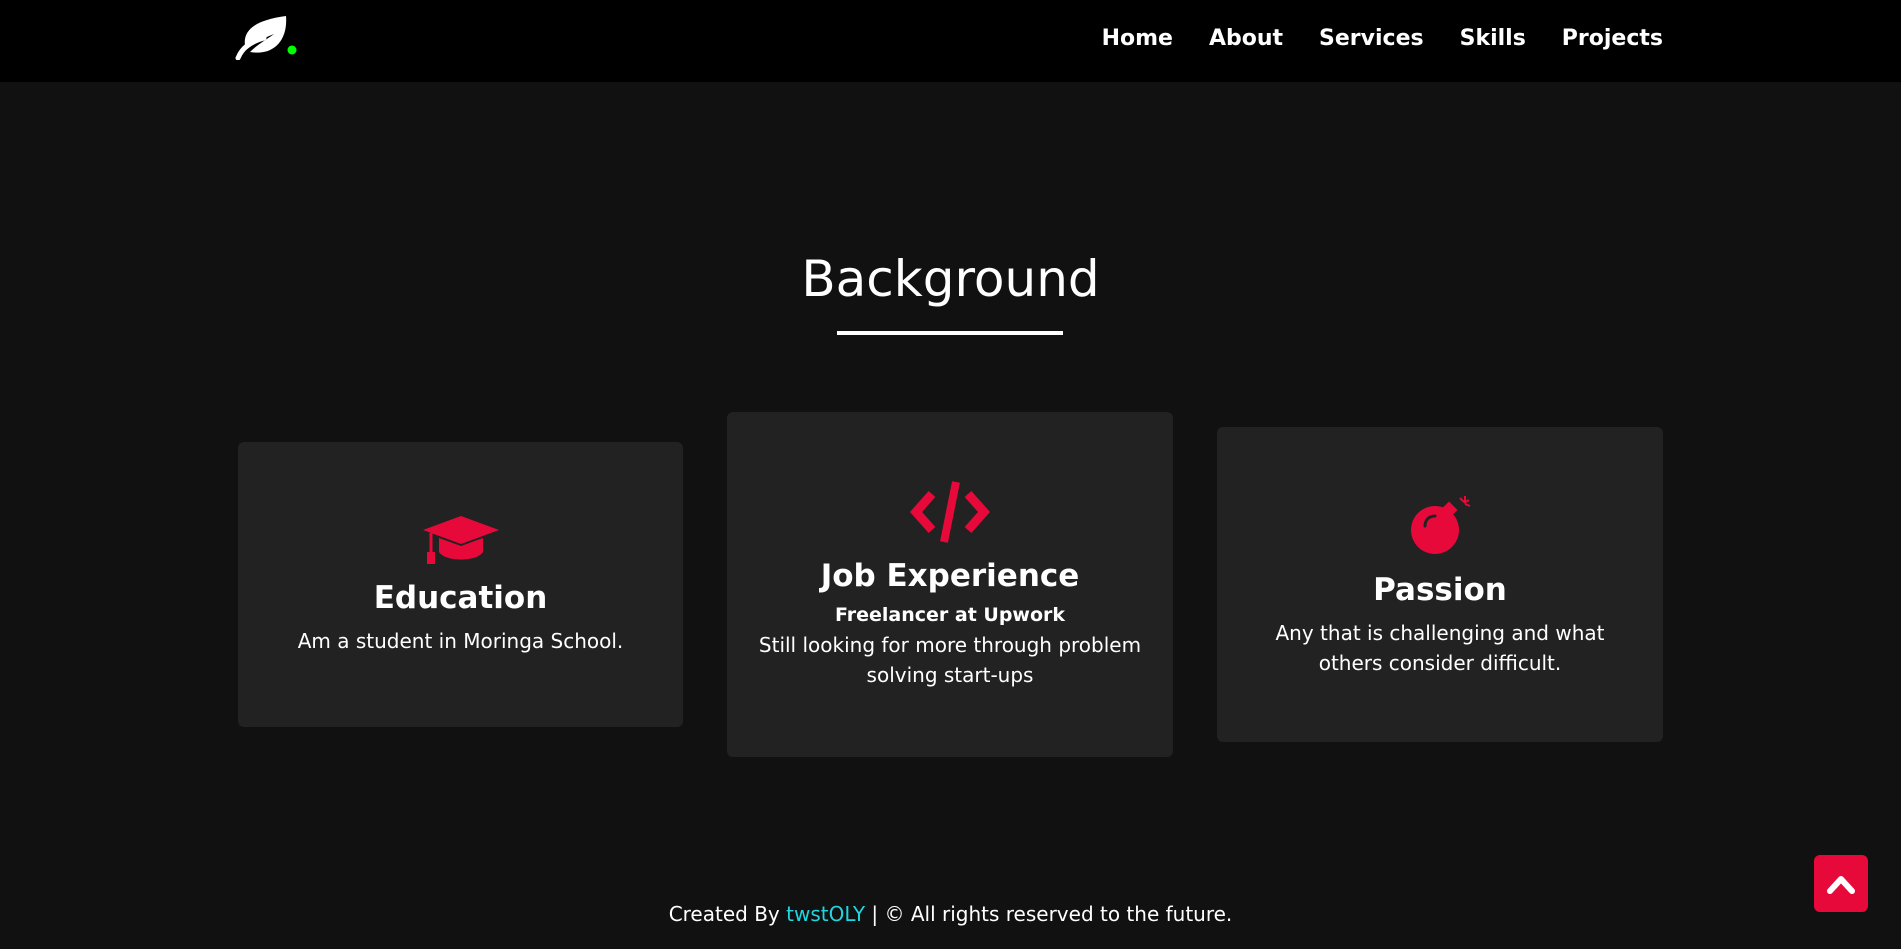 This screenshot has height=949, width=1901. What do you see at coordinates (1246, 38) in the screenshot?
I see `nav-about: About` at bounding box center [1246, 38].